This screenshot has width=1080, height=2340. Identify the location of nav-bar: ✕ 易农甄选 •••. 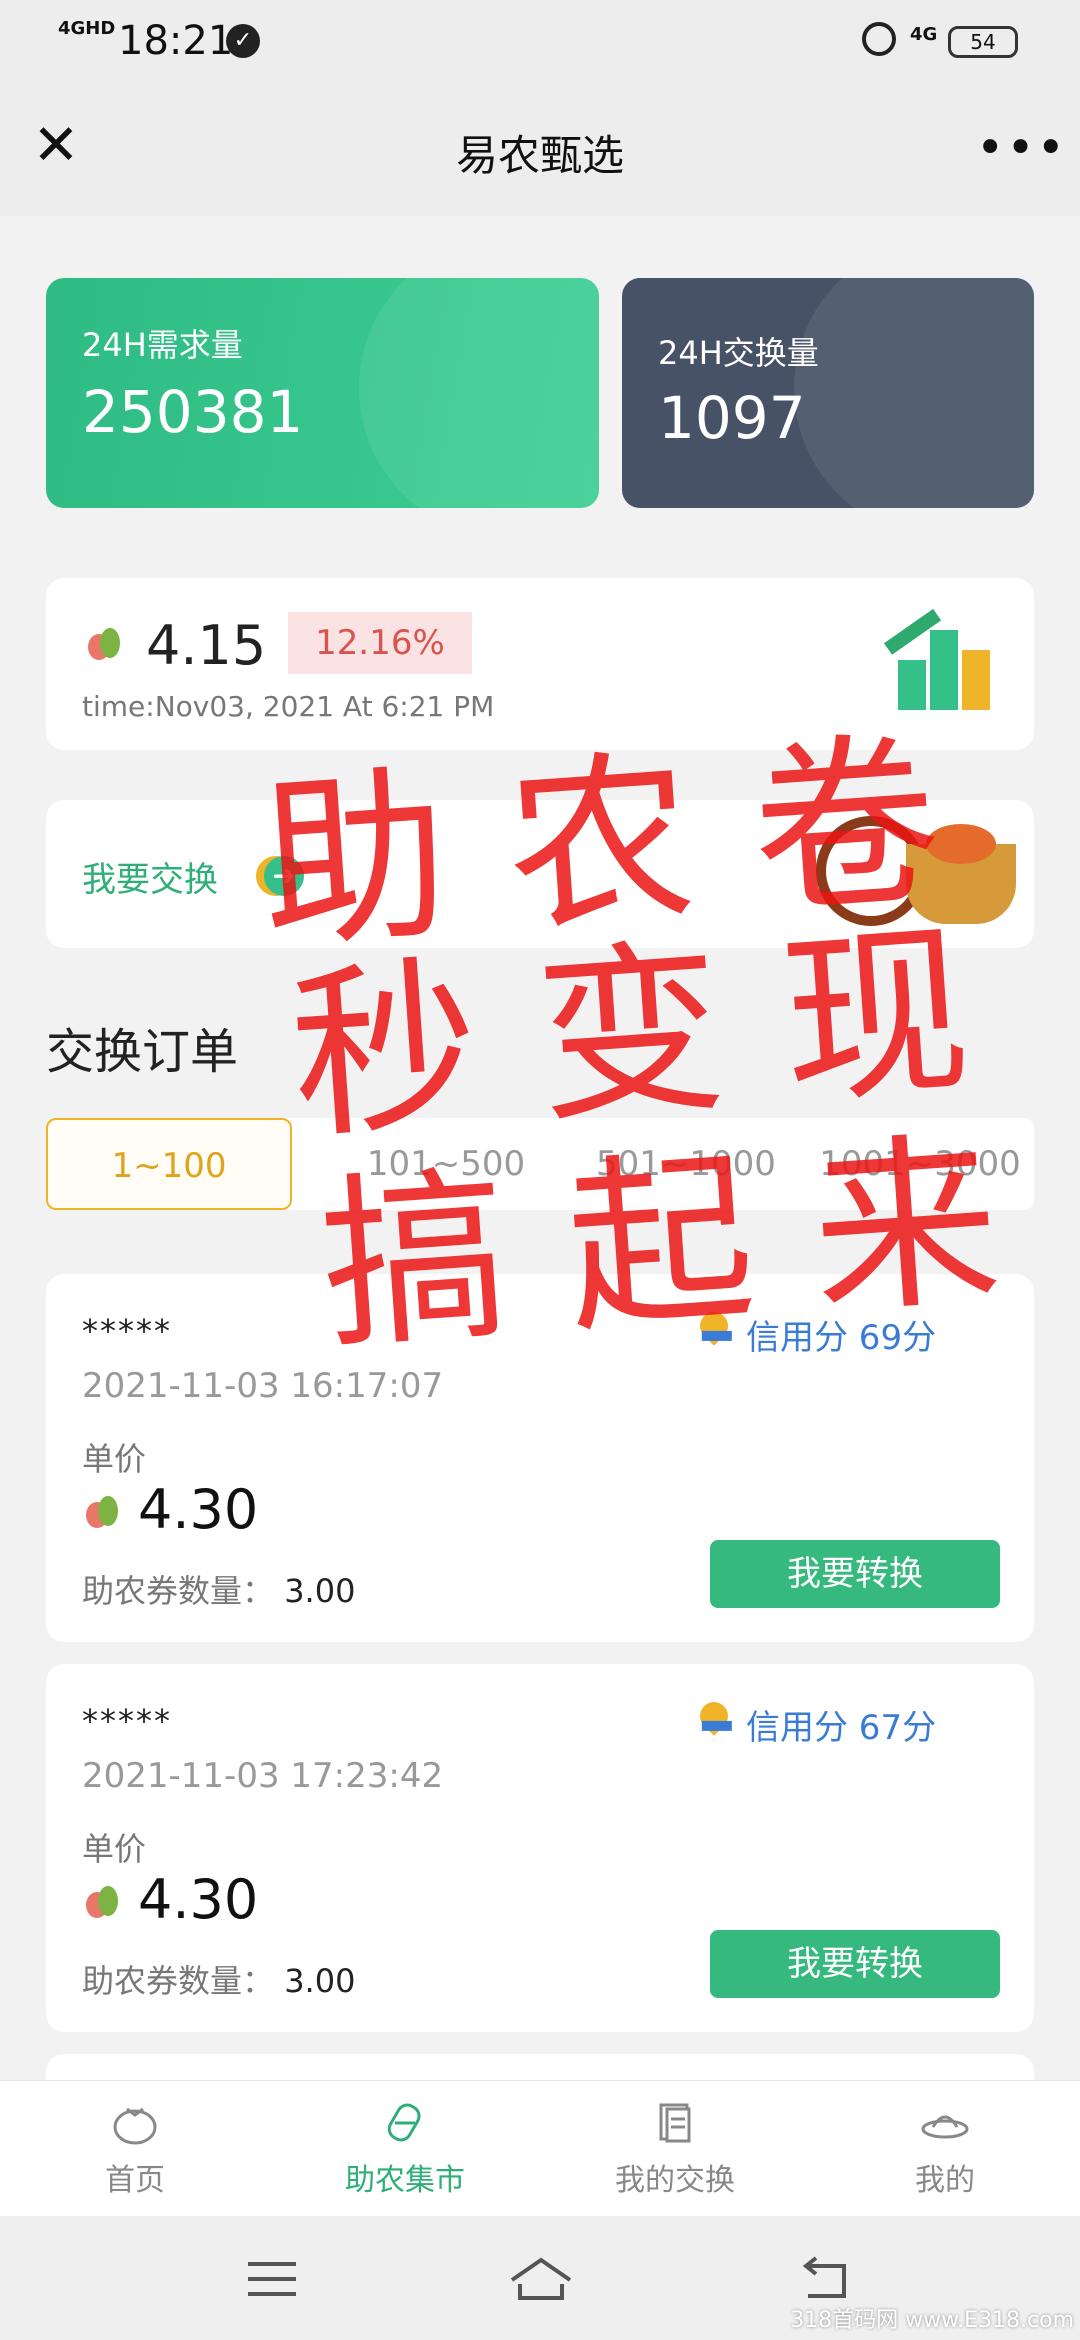
(540, 152).